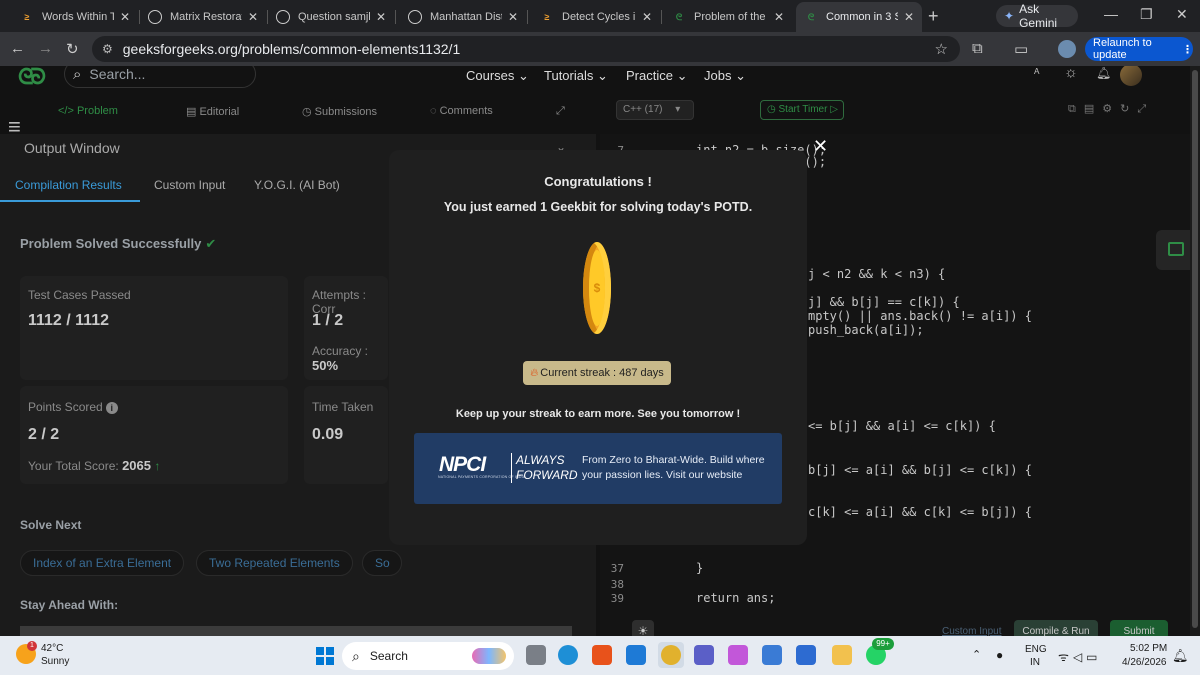 The width and height of the screenshot is (1200, 675). I want to click on stay-ahead-heading: Stay Ahead With:, so click(69, 605).